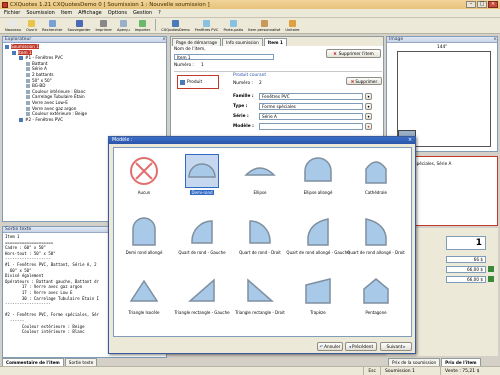 Image resolution: width=500 pixels, height=375 pixels. What do you see at coordinates (104, 25) in the screenshot?
I see `toolbar-button-4: Imprimer` at bounding box center [104, 25].